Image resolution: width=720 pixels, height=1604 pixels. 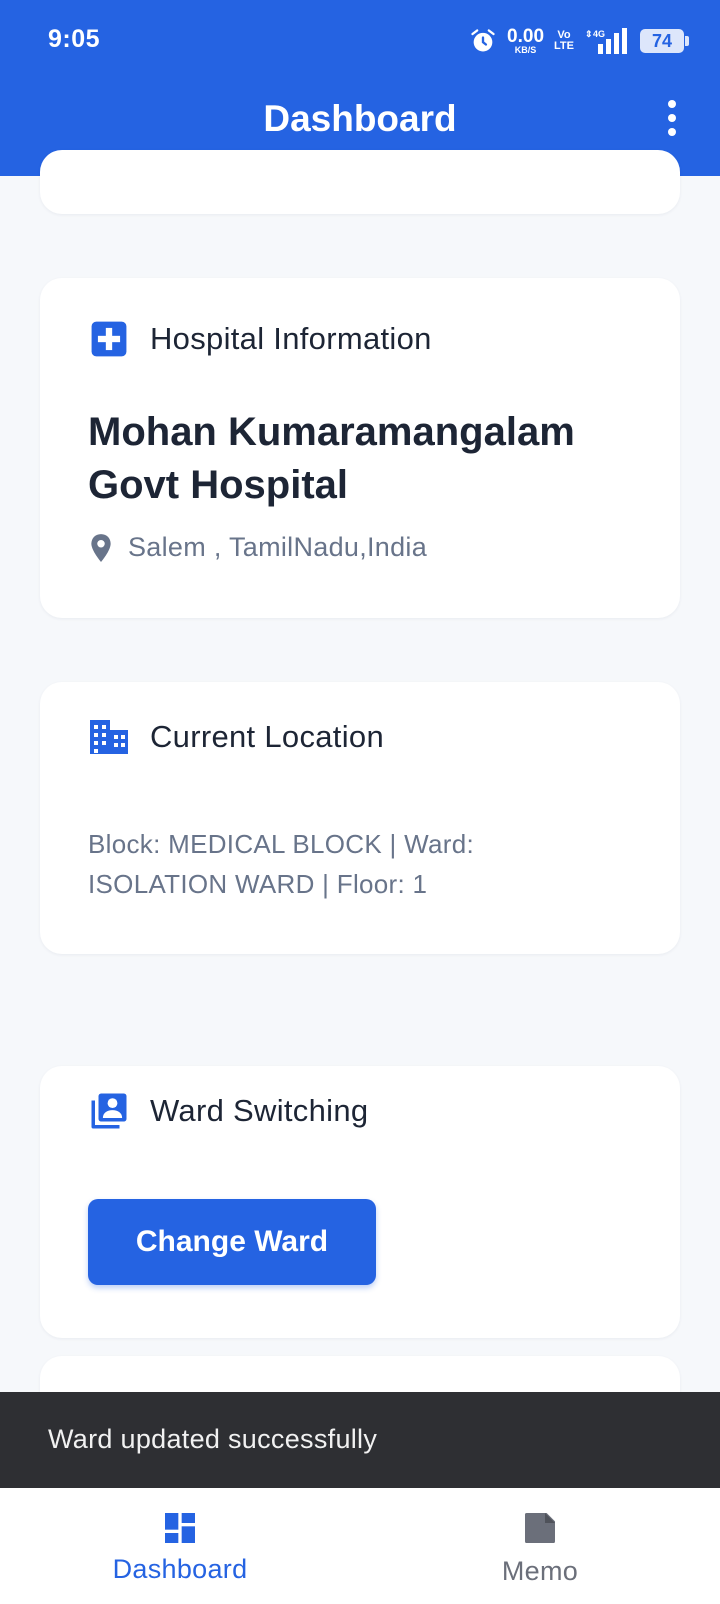 What do you see at coordinates (259, 1110) in the screenshot?
I see `ward-switching-title: Ward Switching` at bounding box center [259, 1110].